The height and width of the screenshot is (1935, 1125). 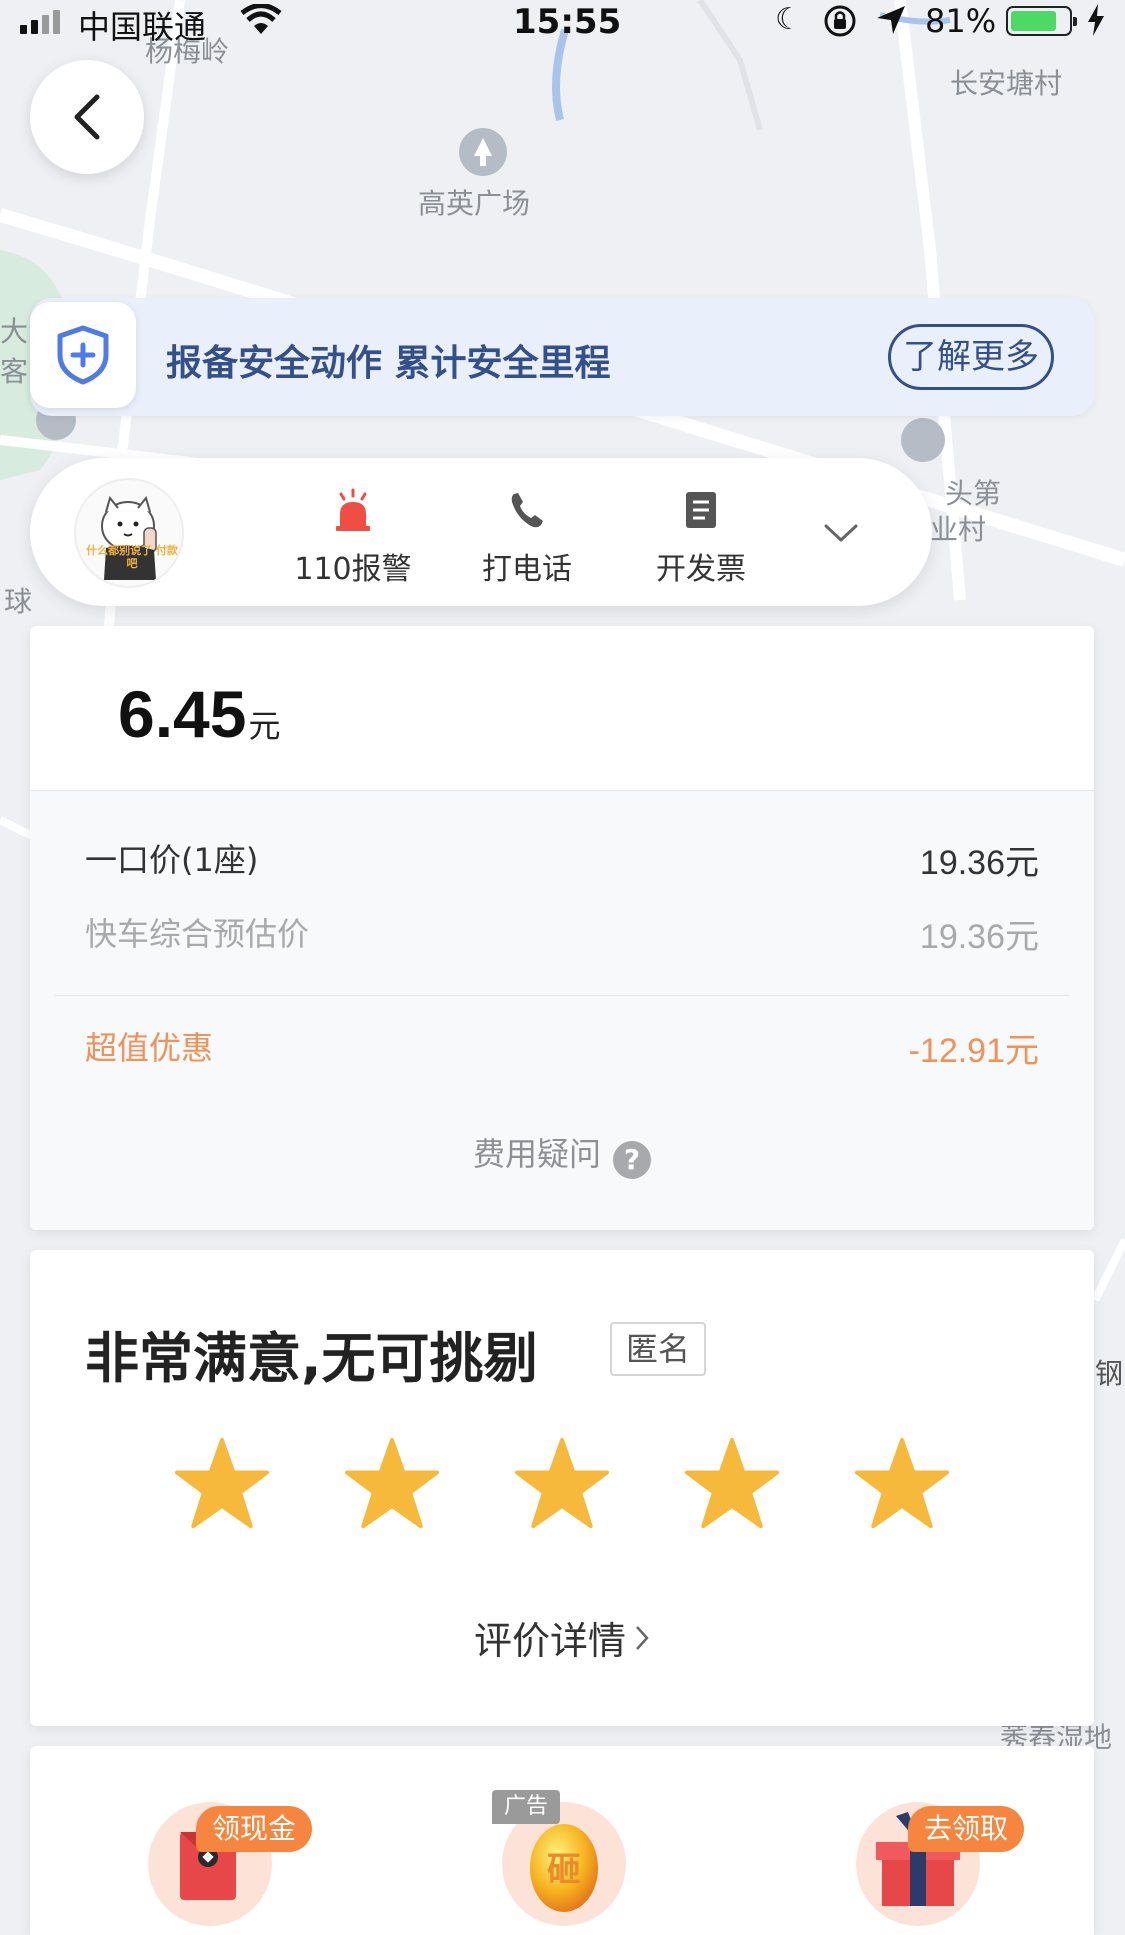 What do you see at coordinates (971, 357) in the screenshot?
I see `learn-more-button: 了解更多` at bounding box center [971, 357].